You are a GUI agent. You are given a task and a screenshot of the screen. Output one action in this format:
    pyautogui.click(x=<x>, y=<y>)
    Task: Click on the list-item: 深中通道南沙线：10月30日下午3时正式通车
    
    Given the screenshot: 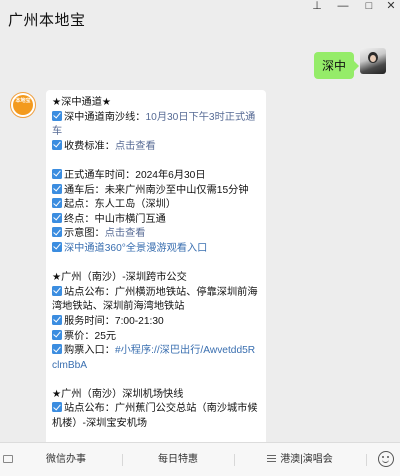 What is the action you would take?
    pyautogui.click(x=156, y=125)
    